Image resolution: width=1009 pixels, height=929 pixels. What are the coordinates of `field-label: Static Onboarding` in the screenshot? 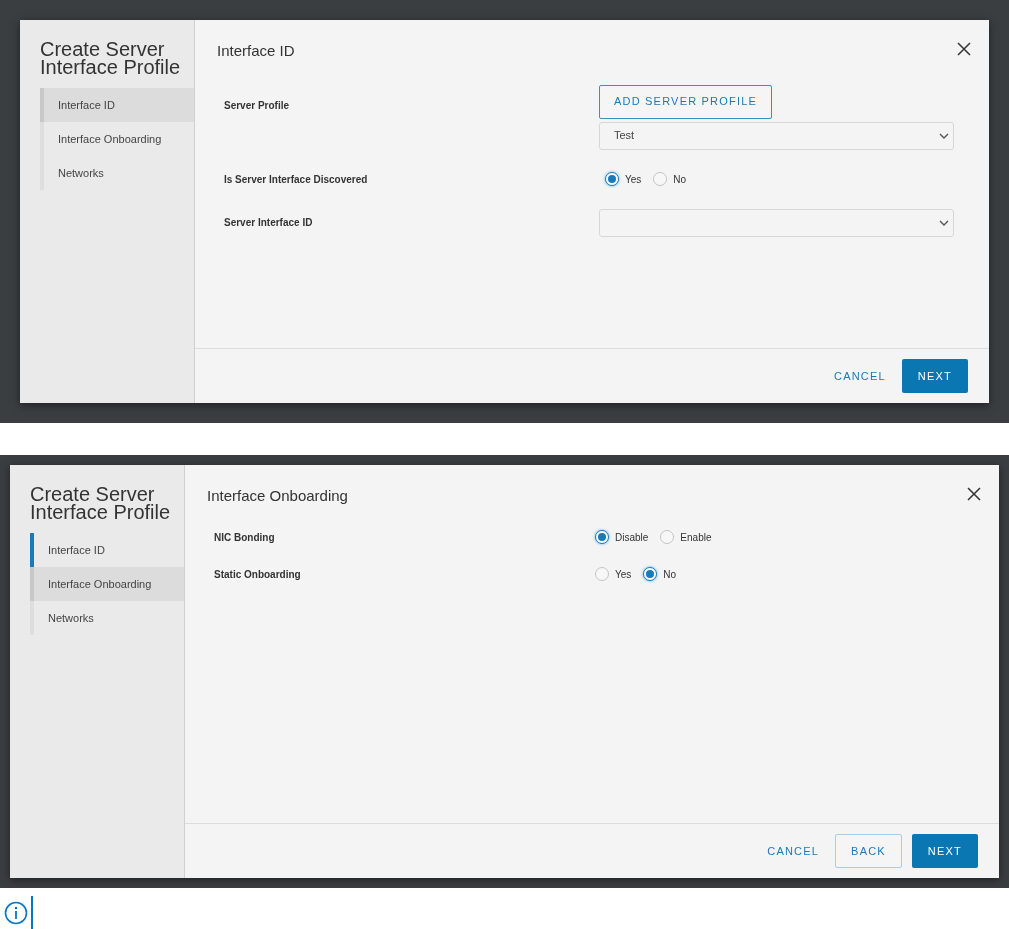 It's located at (258, 574).